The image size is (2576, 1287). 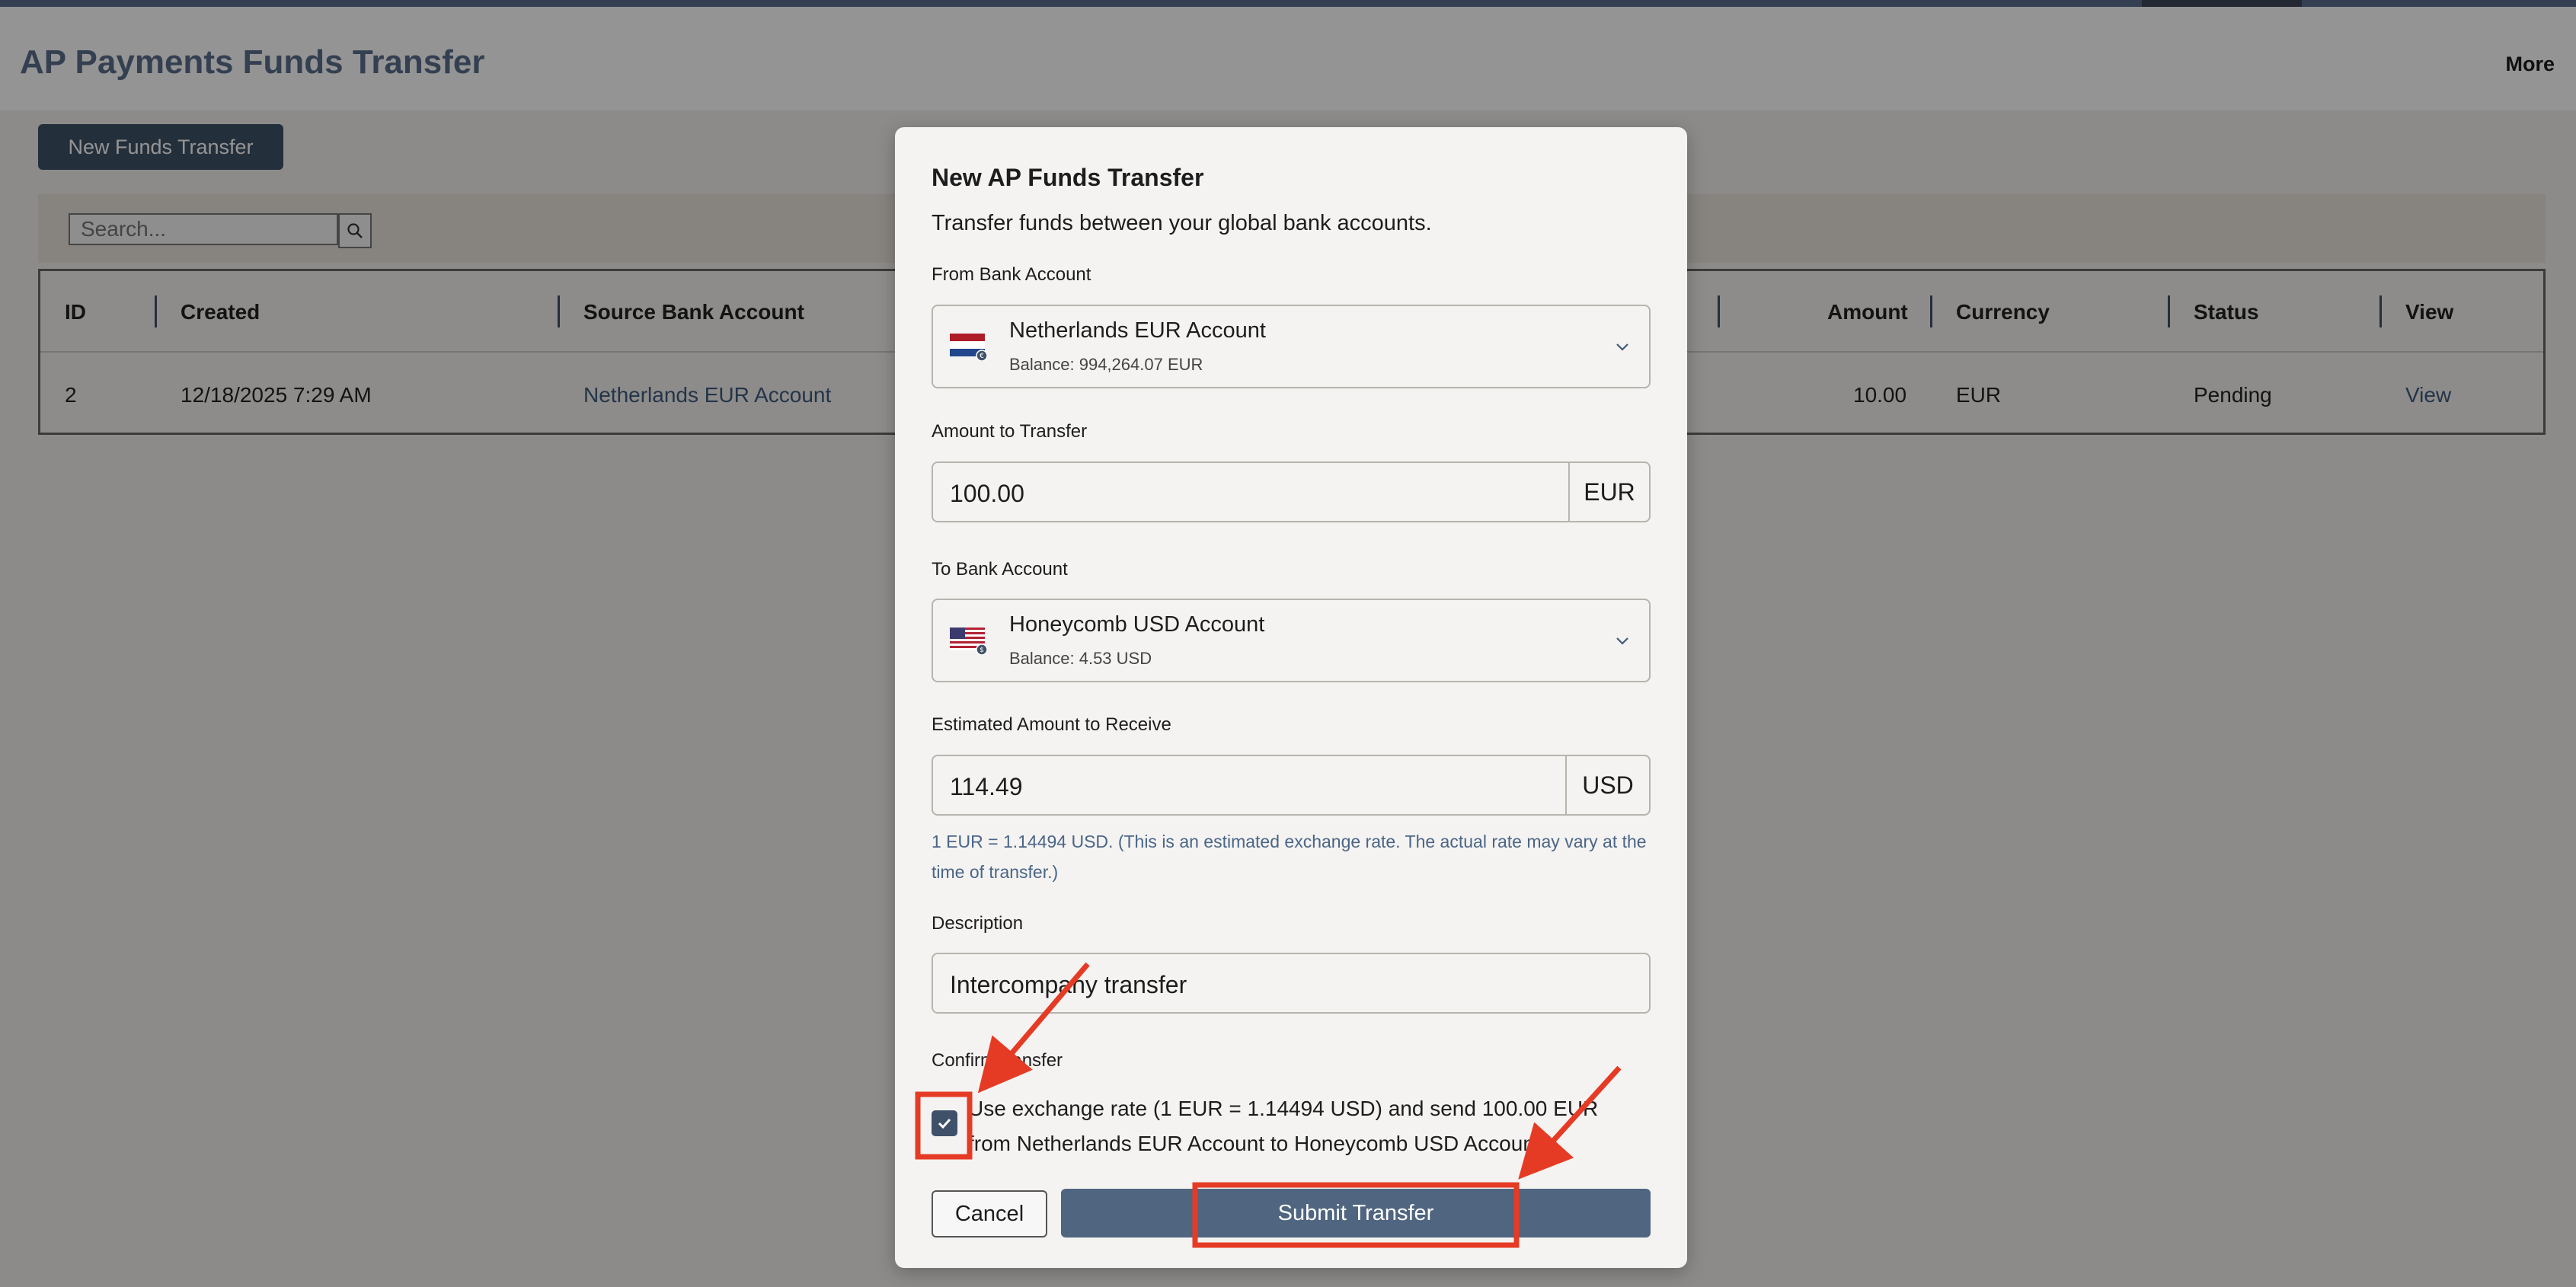 What do you see at coordinates (1010, 431) in the screenshot?
I see `amount-label: Amount to Transfer` at bounding box center [1010, 431].